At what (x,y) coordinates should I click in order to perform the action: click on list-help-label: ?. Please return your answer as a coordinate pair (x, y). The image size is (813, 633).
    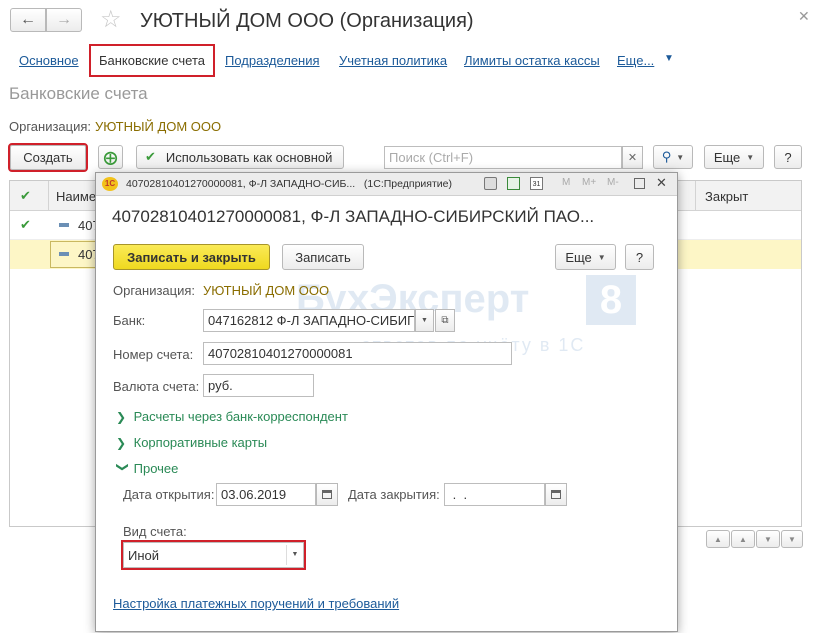
    Looking at the image, I should click on (788, 157).